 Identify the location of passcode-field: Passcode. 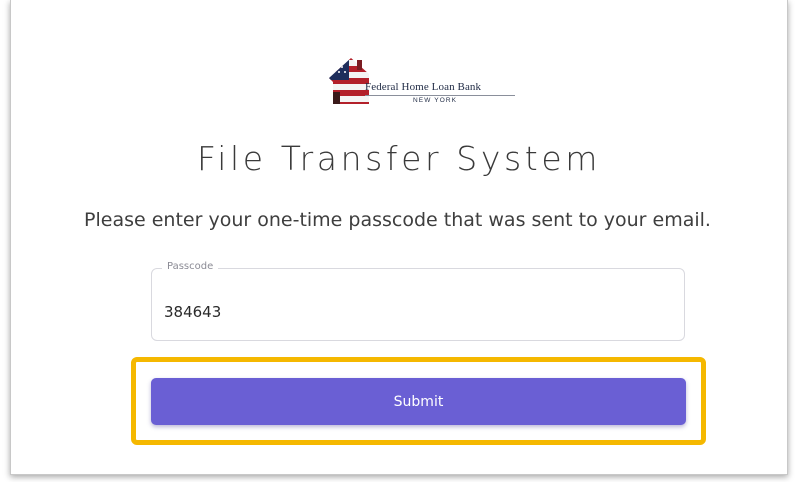
(418, 301).